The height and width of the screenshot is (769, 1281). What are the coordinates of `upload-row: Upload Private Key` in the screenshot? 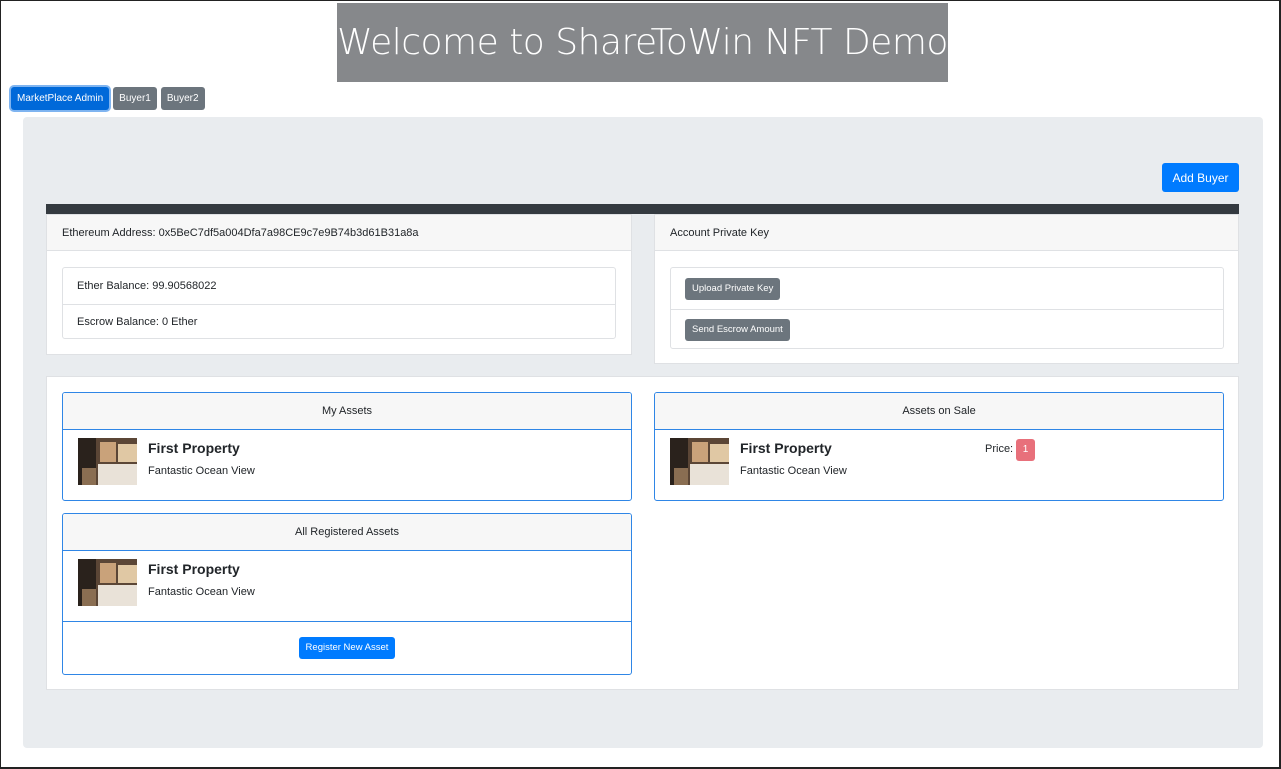 It's located at (947, 288).